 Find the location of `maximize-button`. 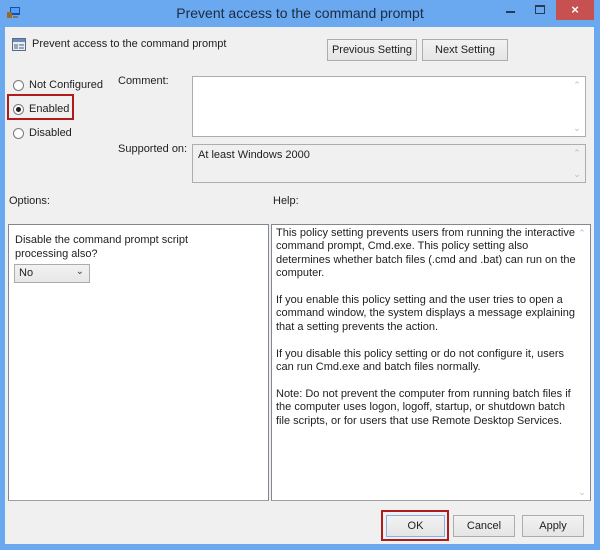

maximize-button is located at coordinates (541, 10).